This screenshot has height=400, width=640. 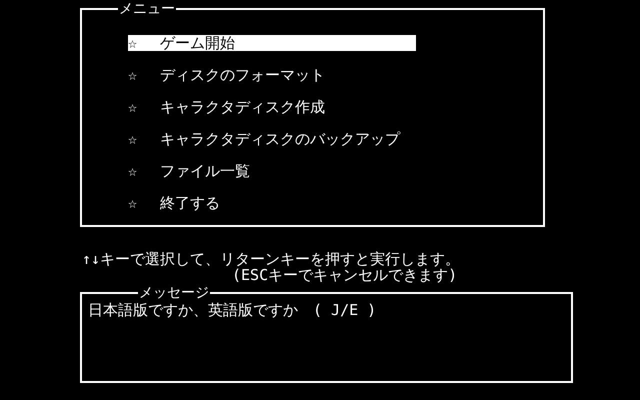 I want to click on menu-item: ☆ ゲーム開始, so click(x=272, y=43).